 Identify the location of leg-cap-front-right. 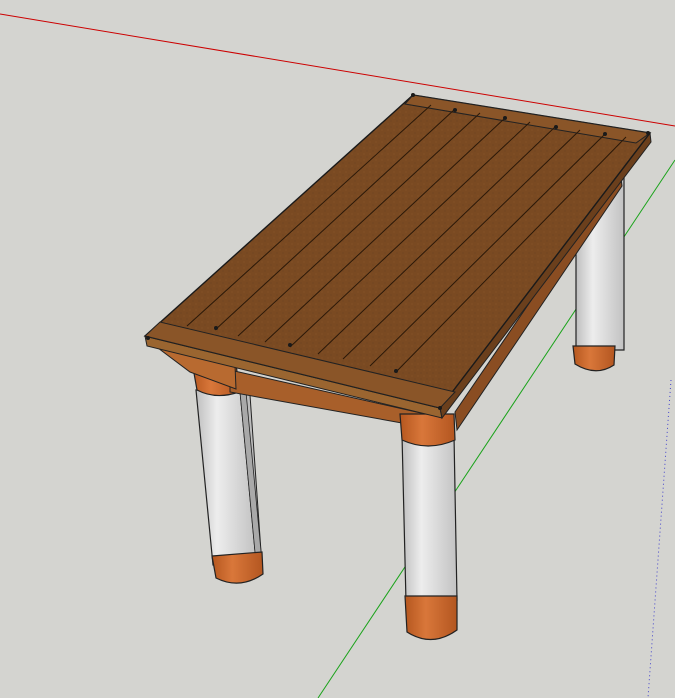
(431, 618).